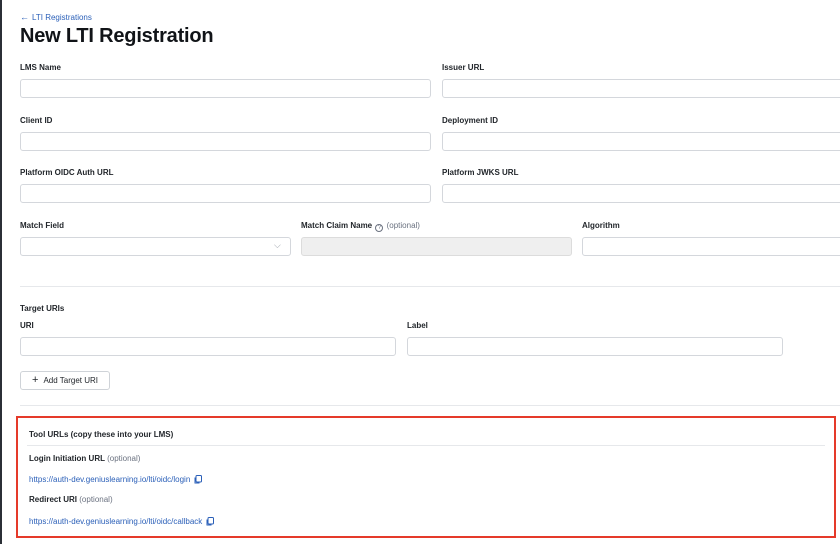 The image size is (840, 544). What do you see at coordinates (53, 499) in the screenshot?
I see `redirect-uri-label: Redirect URI` at bounding box center [53, 499].